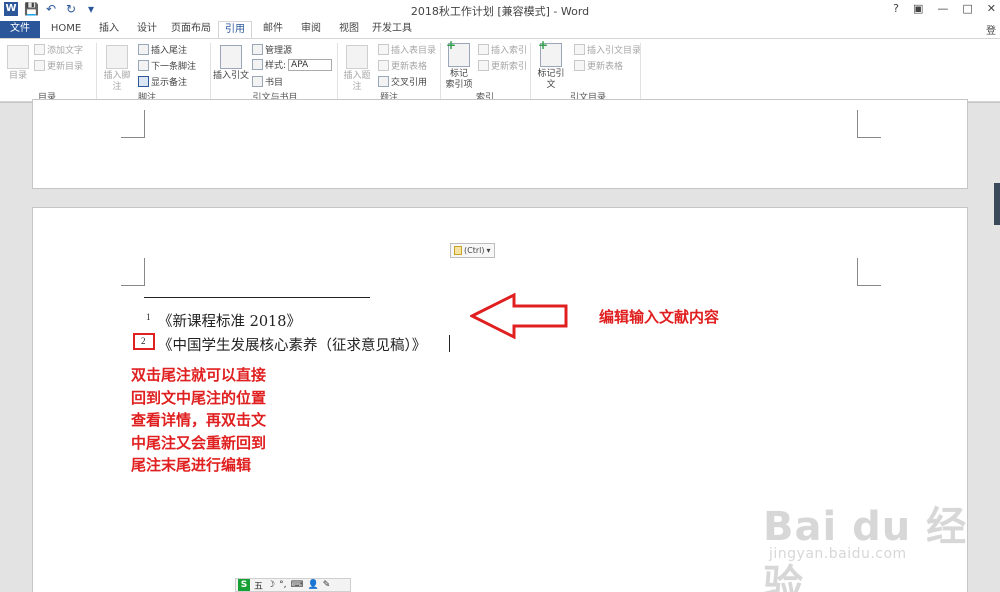 This screenshot has height=592, width=1000. I want to click on insert-index-label: 插入索引, so click(509, 51).